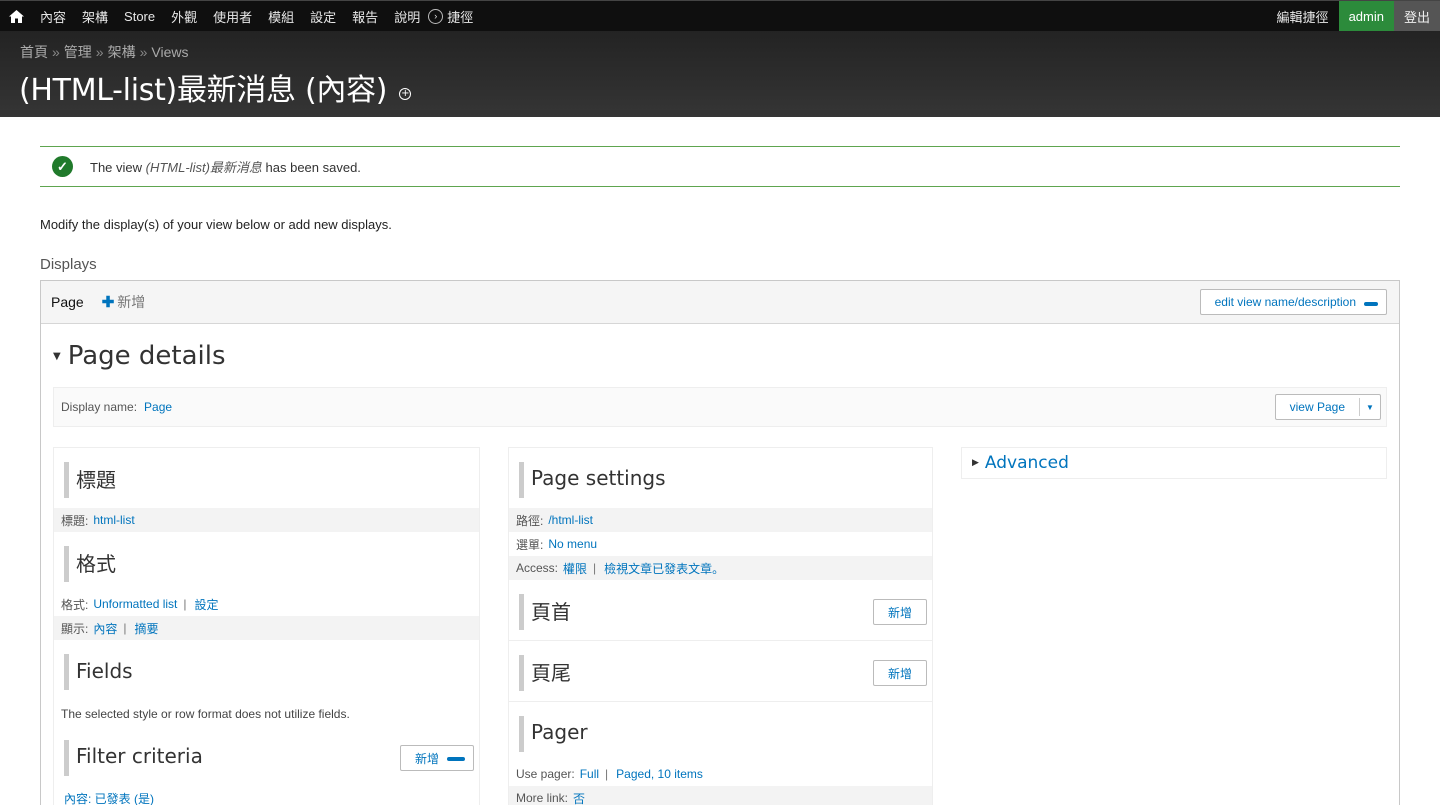 The image size is (1440, 805). What do you see at coordinates (34, 52) in the screenshot?
I see `breadcrumb-home: 首頁` at bounding box center [34, 52].